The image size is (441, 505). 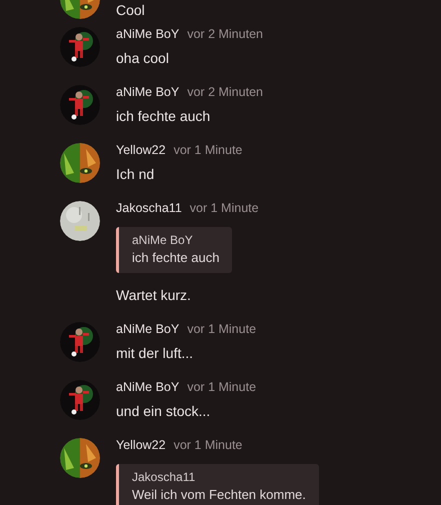 What do you see at coordinates (154, 295) in the screenshot?
I see `message-text: Wartet kurz.` at bounding box center [154, 295].